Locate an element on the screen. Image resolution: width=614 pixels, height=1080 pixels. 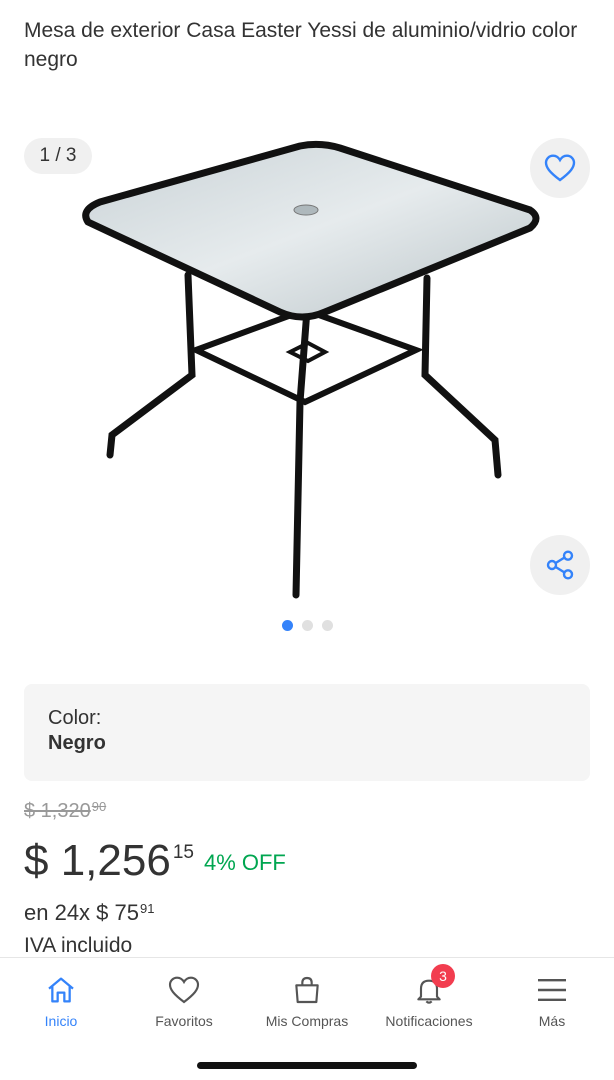
tax-note: IVA incluido is located at coordinates (78, 945).